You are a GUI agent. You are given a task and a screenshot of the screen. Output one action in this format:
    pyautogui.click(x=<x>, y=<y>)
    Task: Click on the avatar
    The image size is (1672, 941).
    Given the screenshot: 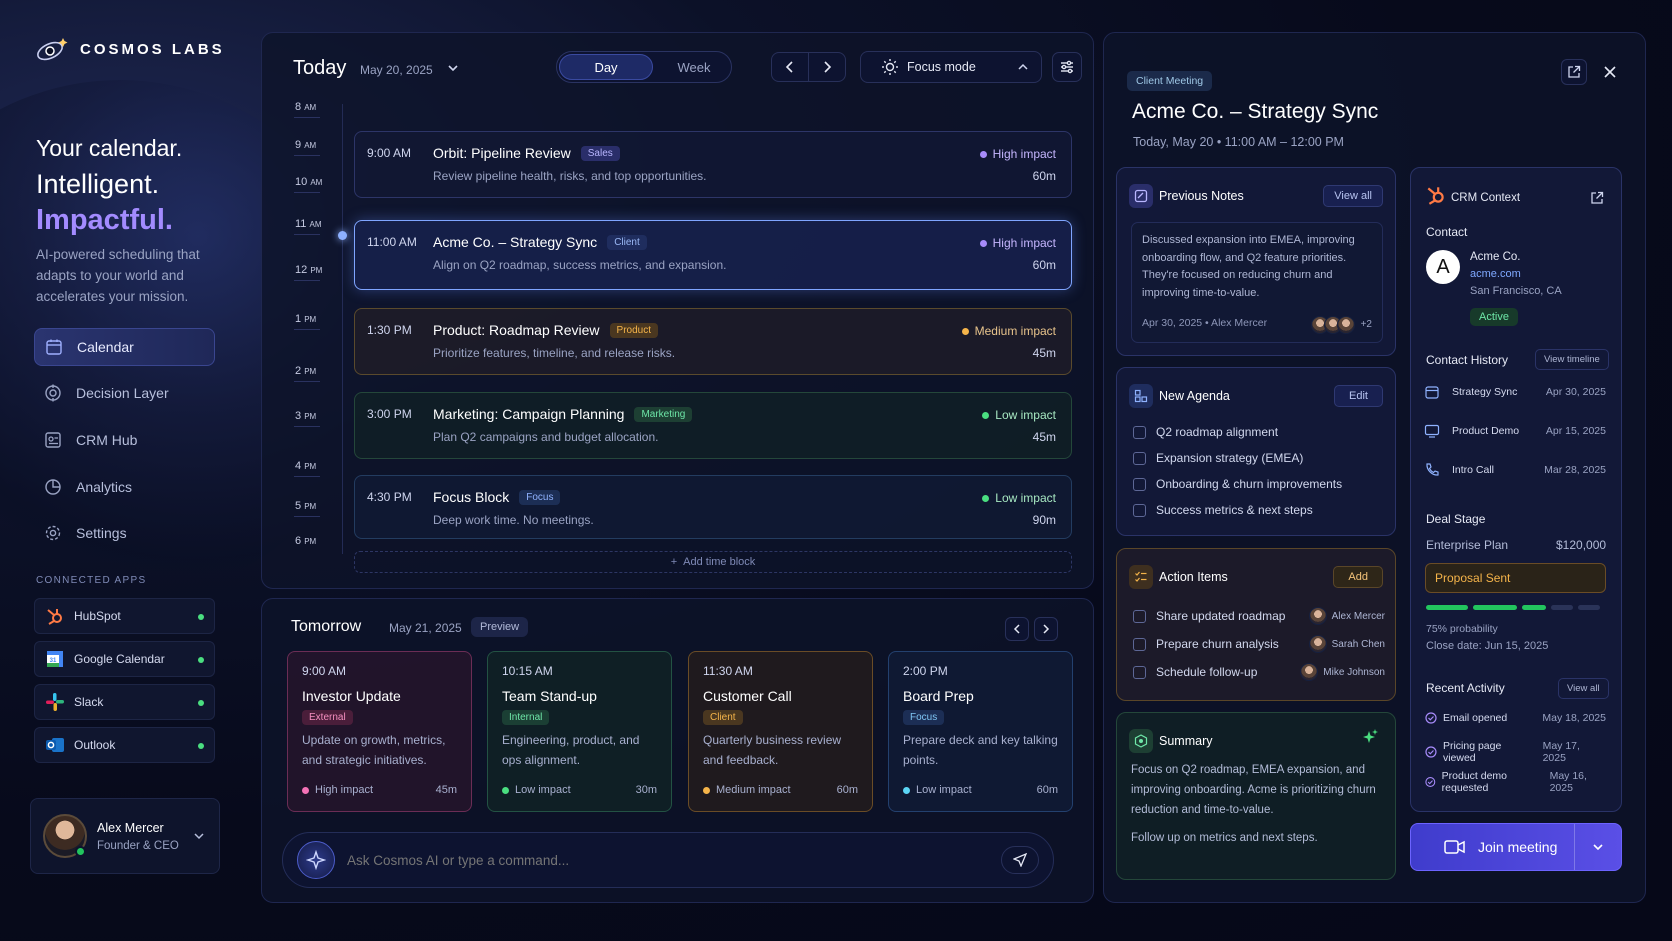 What is the action you would take?
    pyautogui.click(x=65, y=836)
    